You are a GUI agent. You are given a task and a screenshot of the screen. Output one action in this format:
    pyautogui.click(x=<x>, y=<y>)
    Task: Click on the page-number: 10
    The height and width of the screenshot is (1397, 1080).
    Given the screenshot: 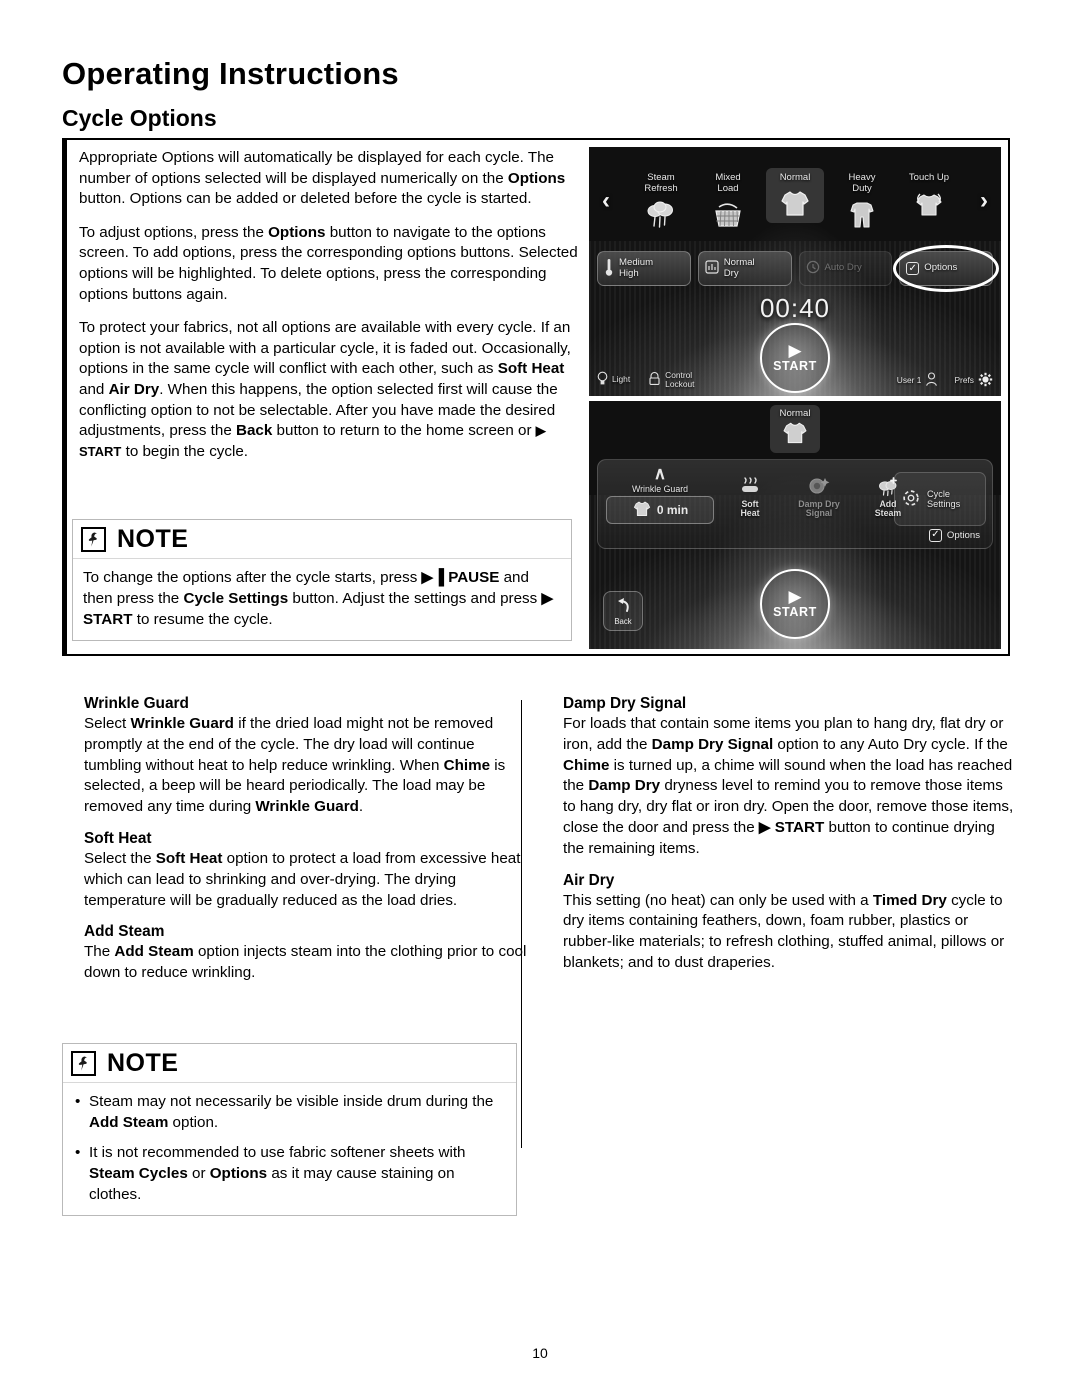 What is the action you would take?
    pyautogui.click(x=540, y=1353)
    